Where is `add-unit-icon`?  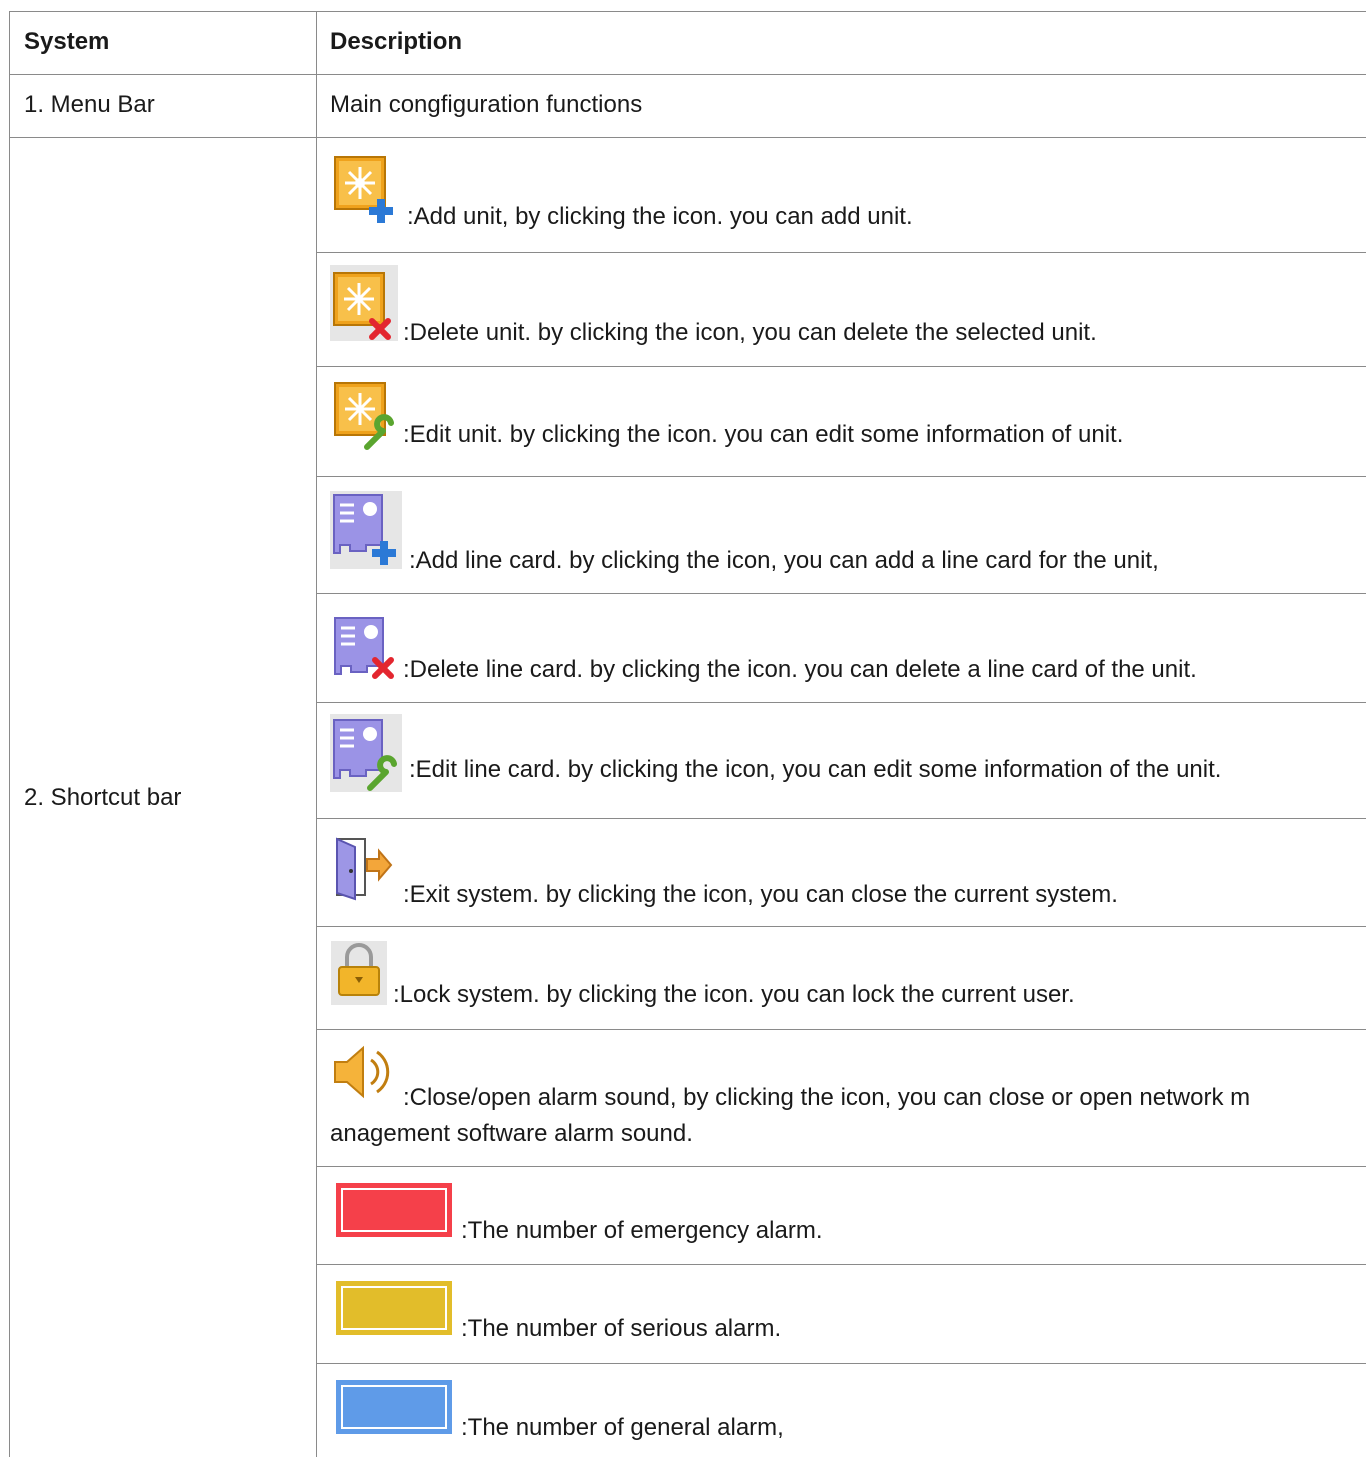
add-unit-icon is located at coordinates (363, 189).